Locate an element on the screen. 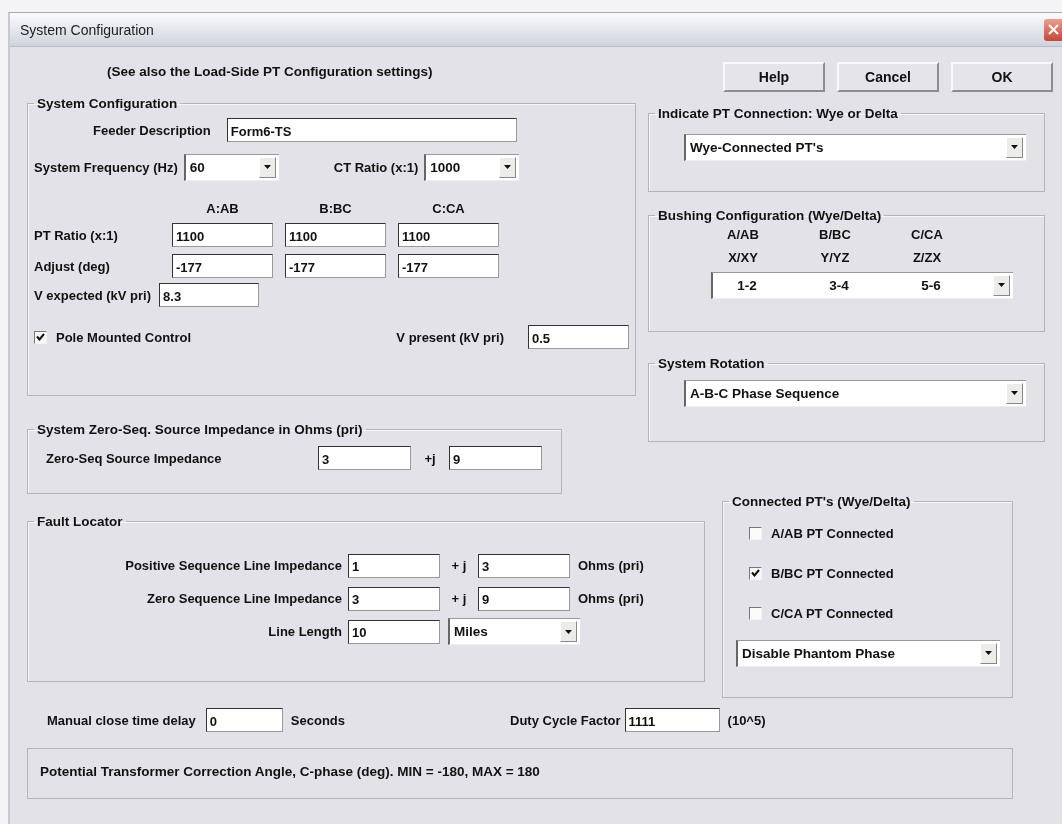  close-button is located at coordinates (1053, 29).